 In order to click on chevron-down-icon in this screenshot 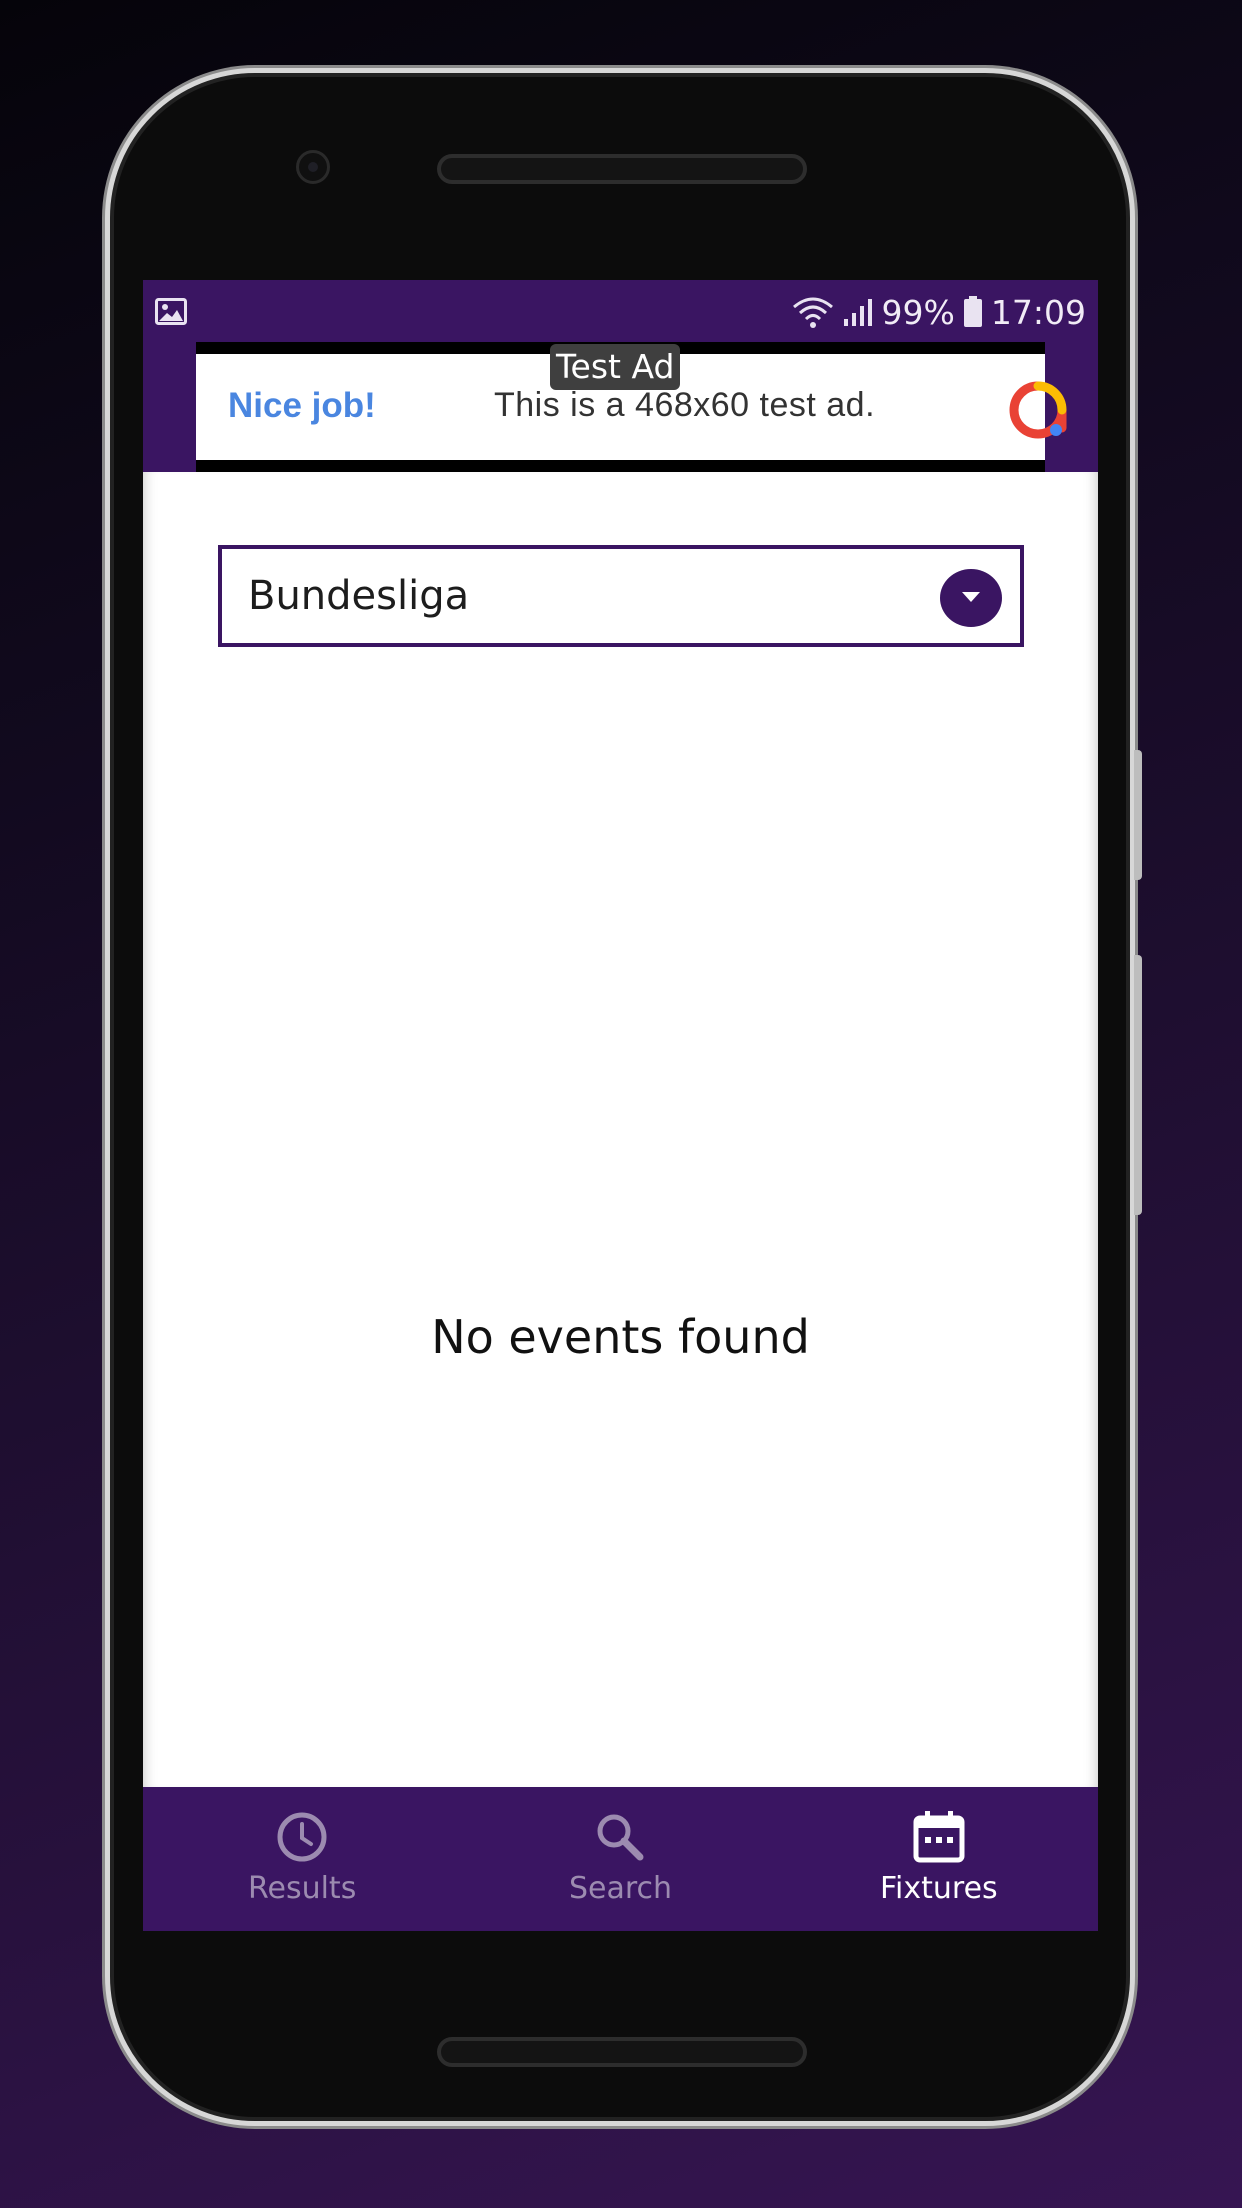, I will do `click(971, 598)`.